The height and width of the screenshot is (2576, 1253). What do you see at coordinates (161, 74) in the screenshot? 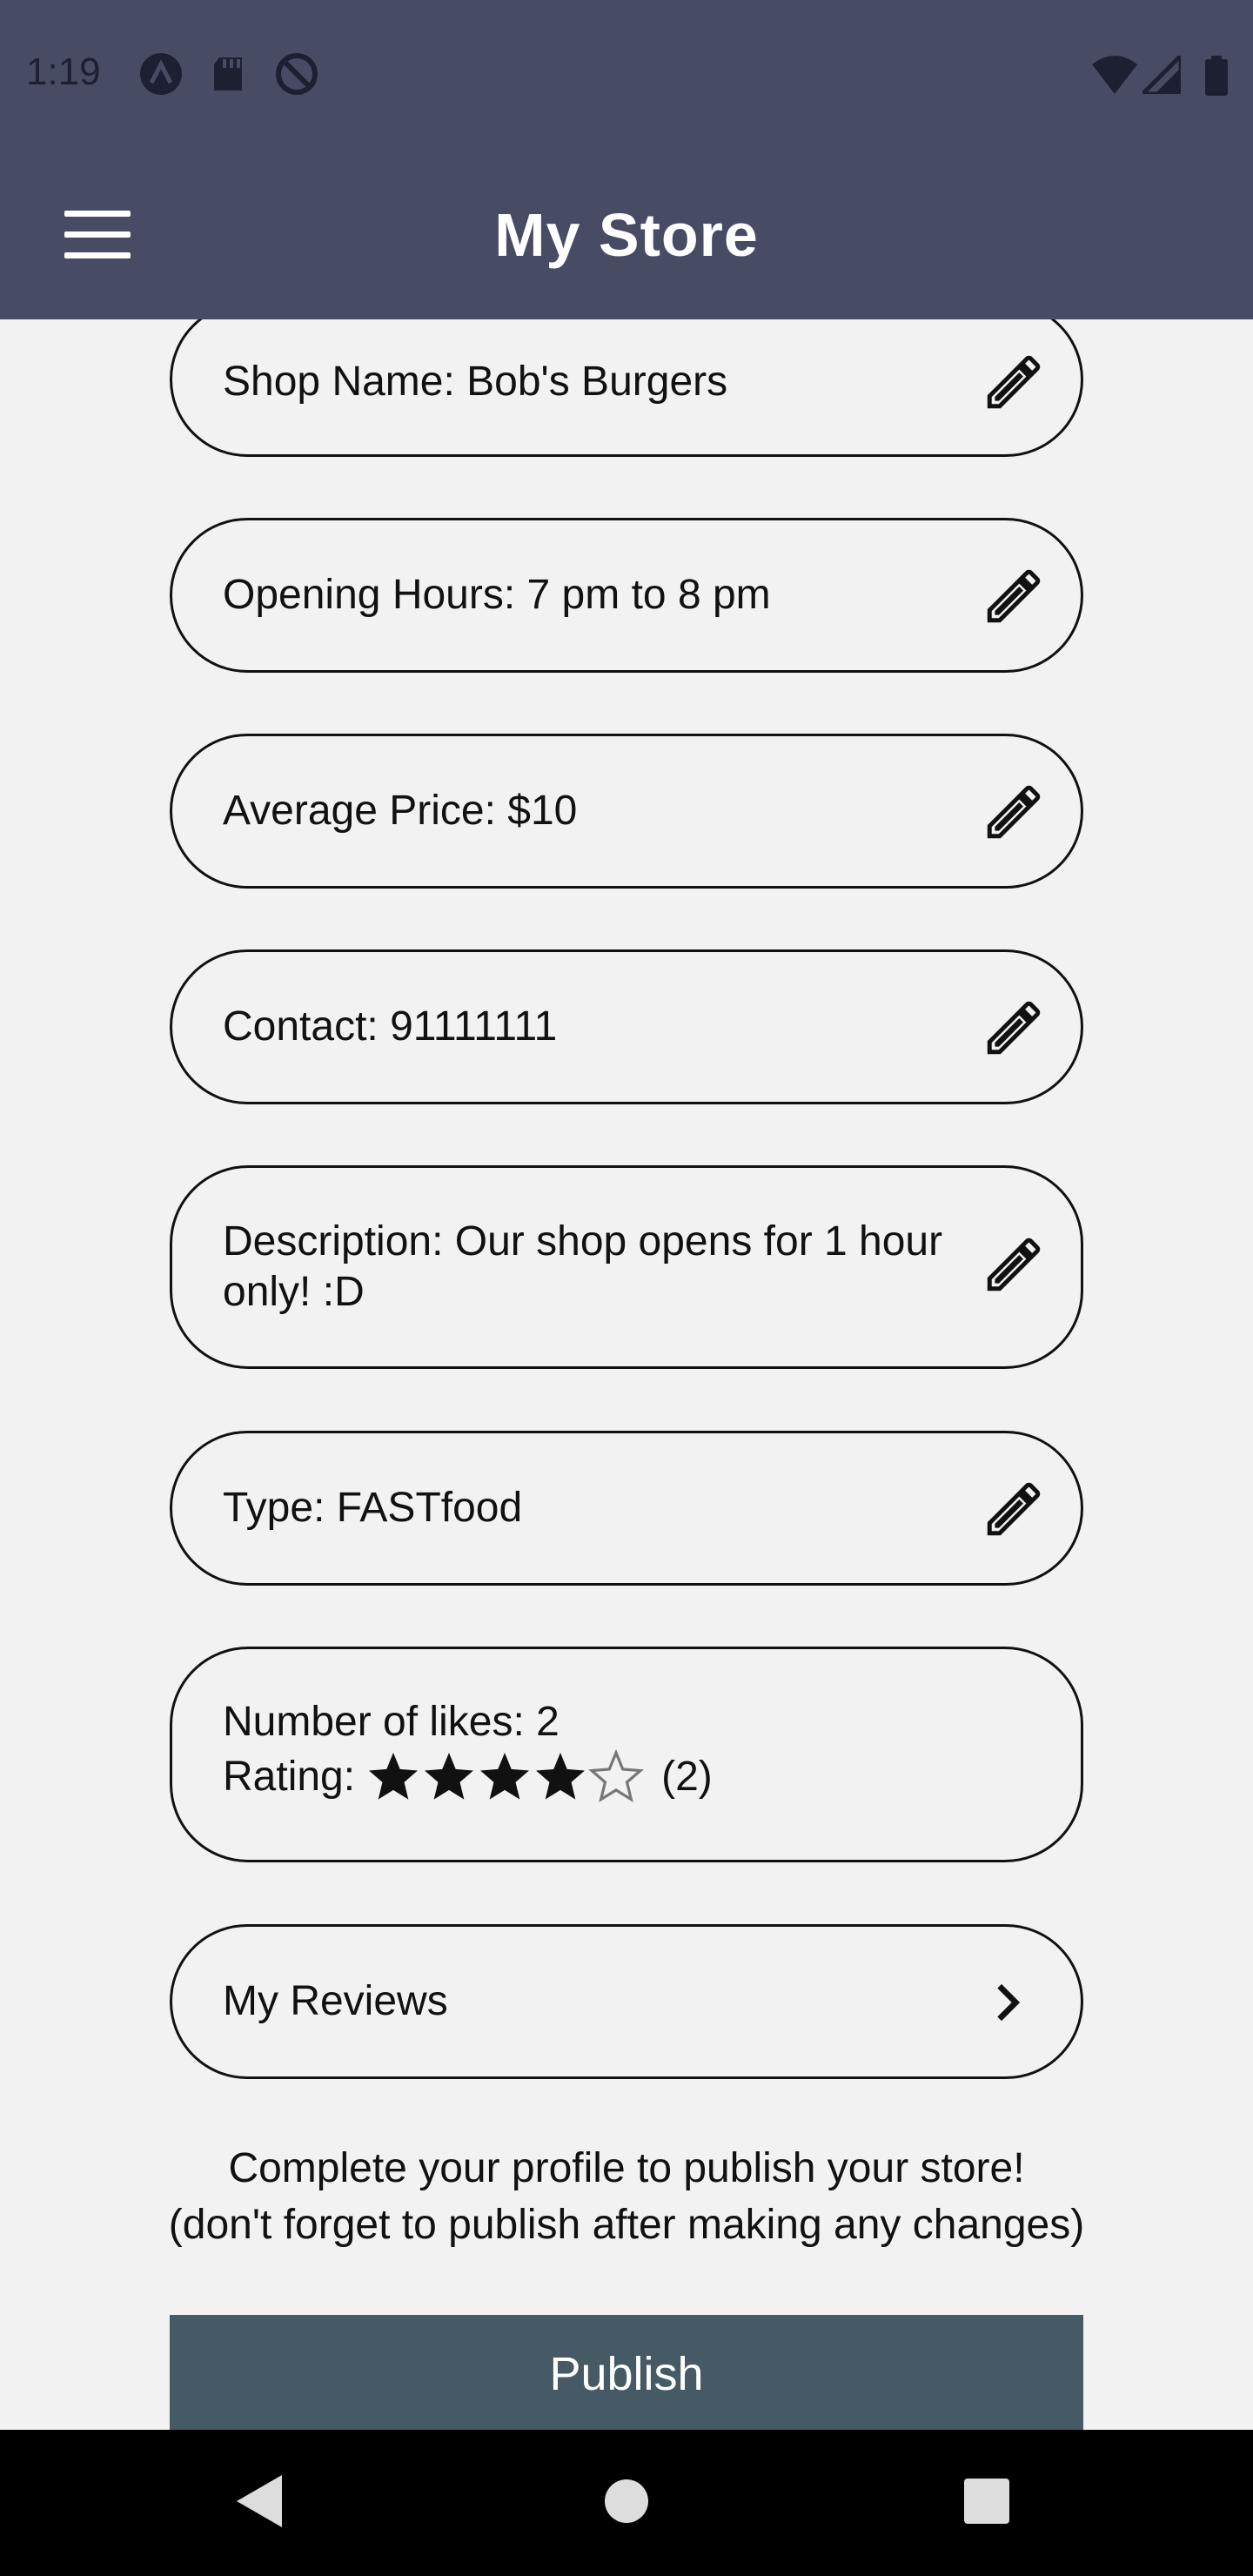
I see `notification-app-icon` at bounding box center [161, 74].